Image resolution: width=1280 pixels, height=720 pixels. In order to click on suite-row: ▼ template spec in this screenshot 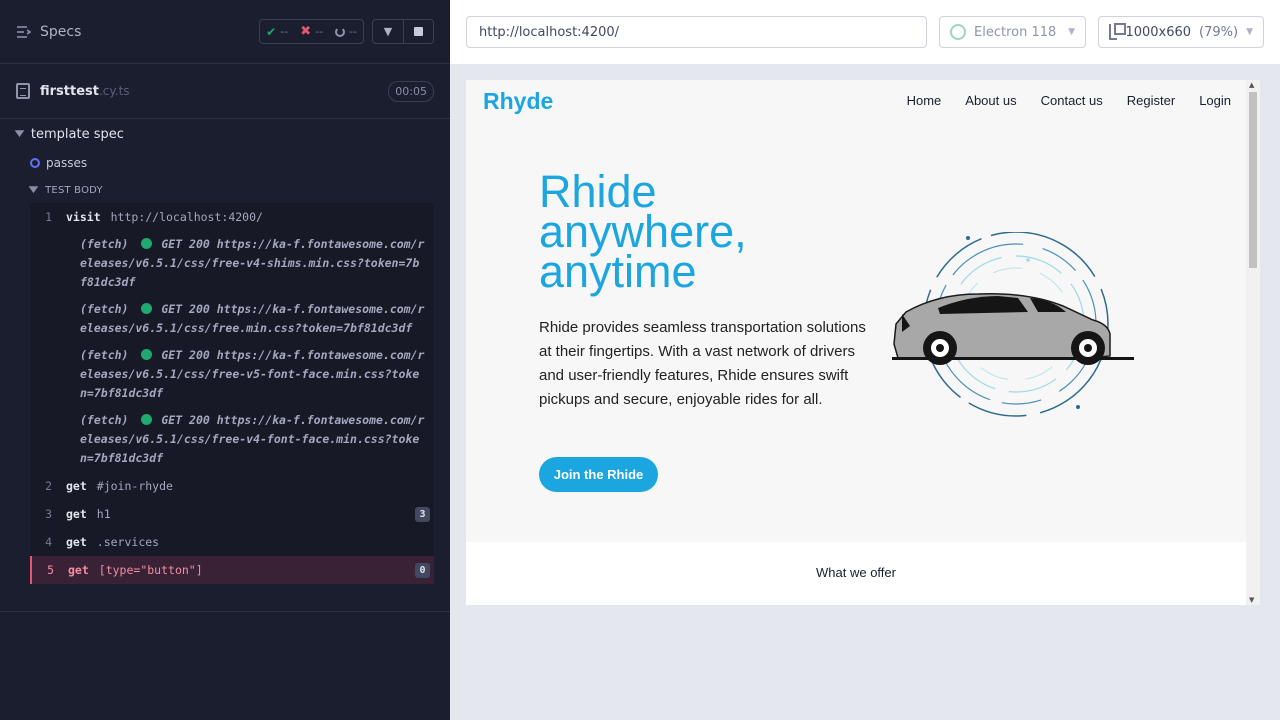, I will do `click(225, 134)`.